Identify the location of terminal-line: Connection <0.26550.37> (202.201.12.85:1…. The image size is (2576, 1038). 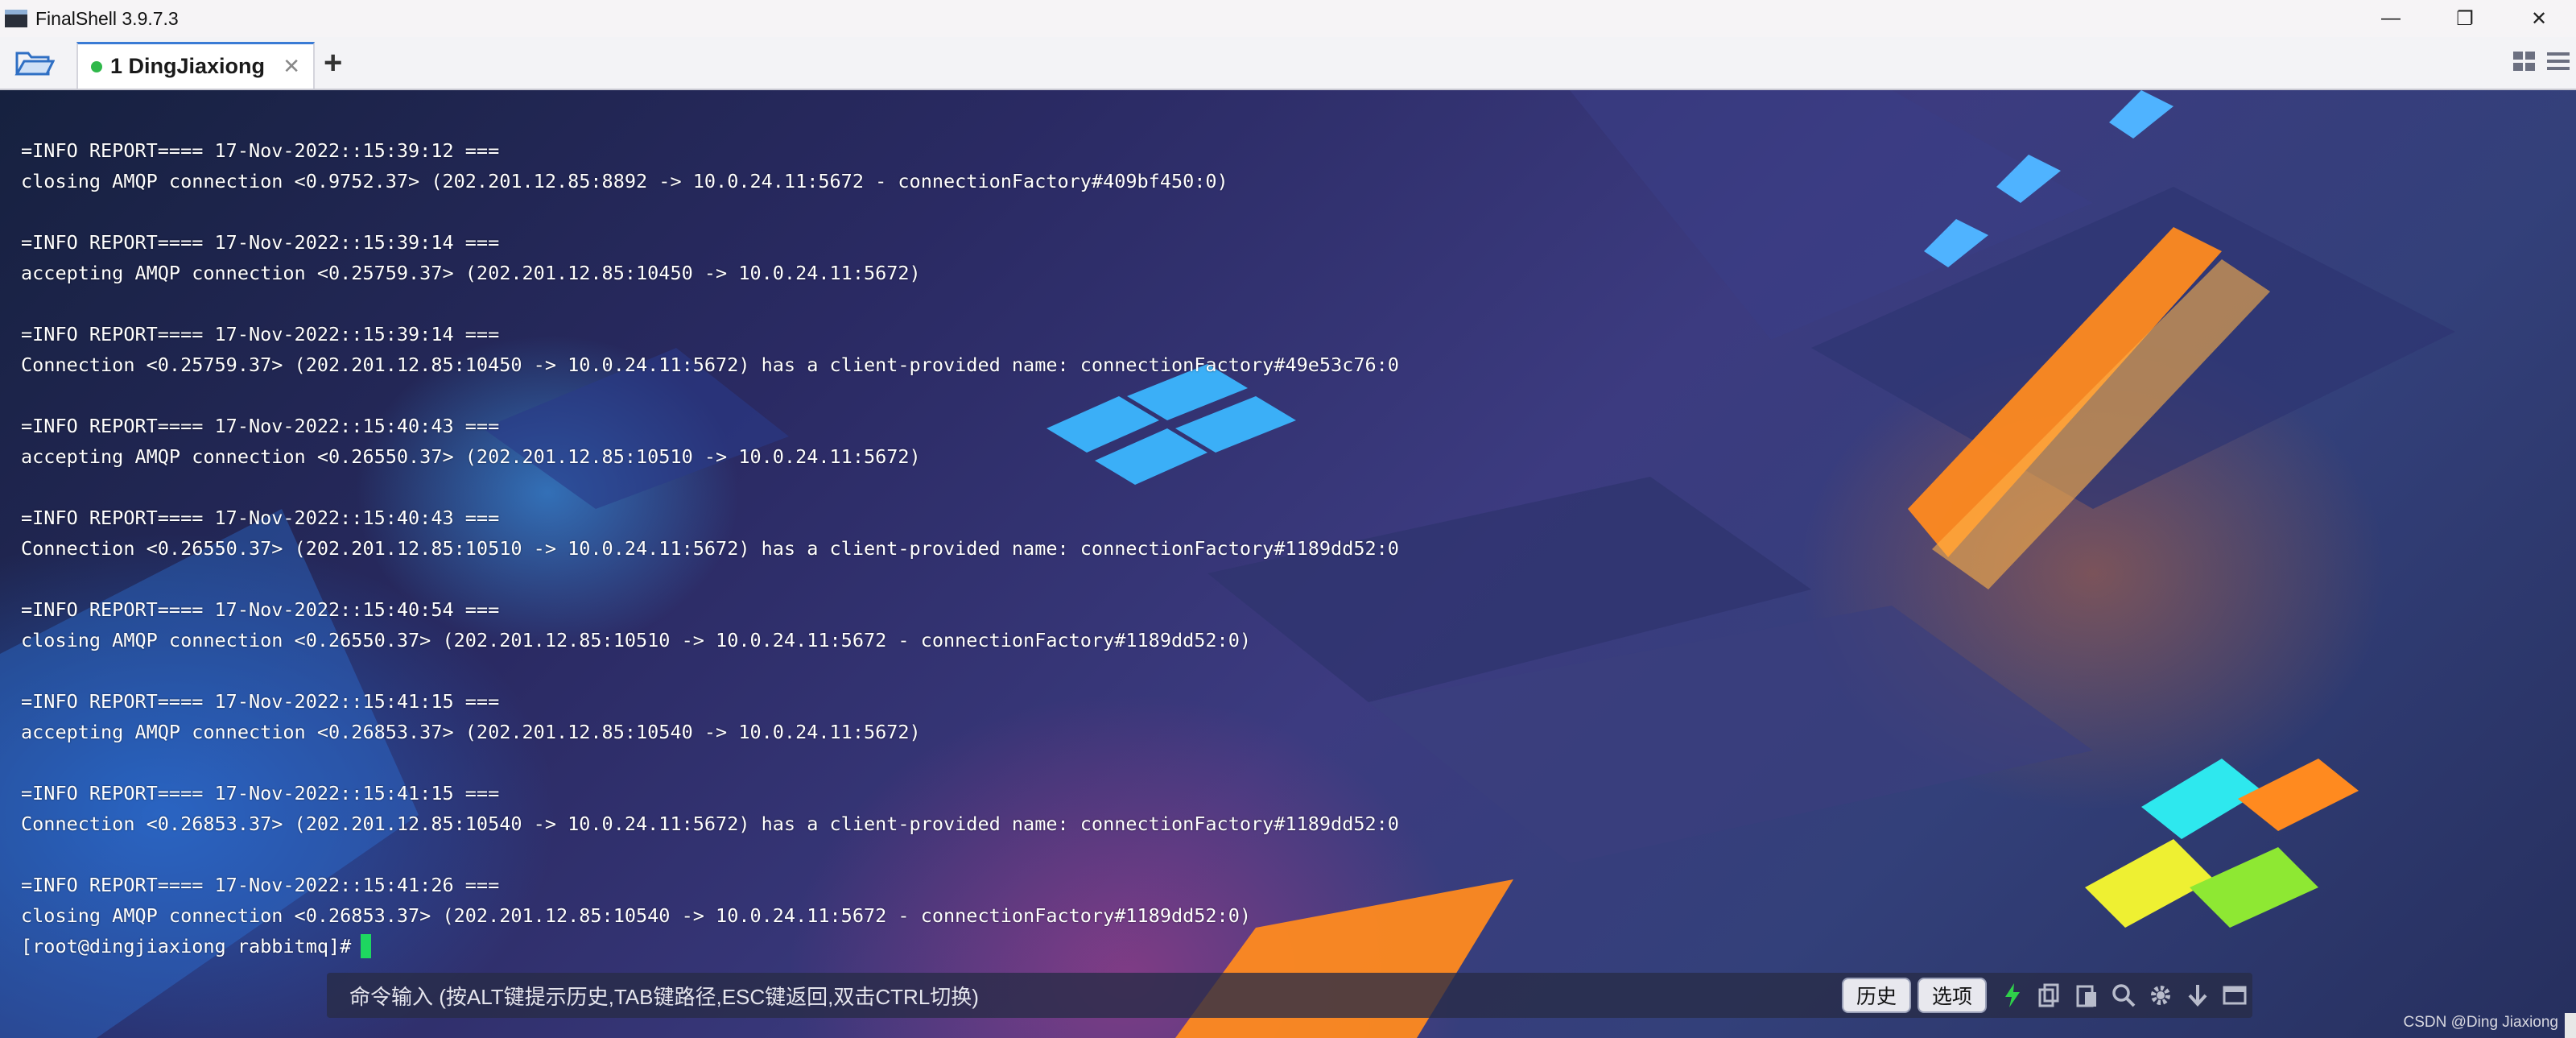
(710, 548).